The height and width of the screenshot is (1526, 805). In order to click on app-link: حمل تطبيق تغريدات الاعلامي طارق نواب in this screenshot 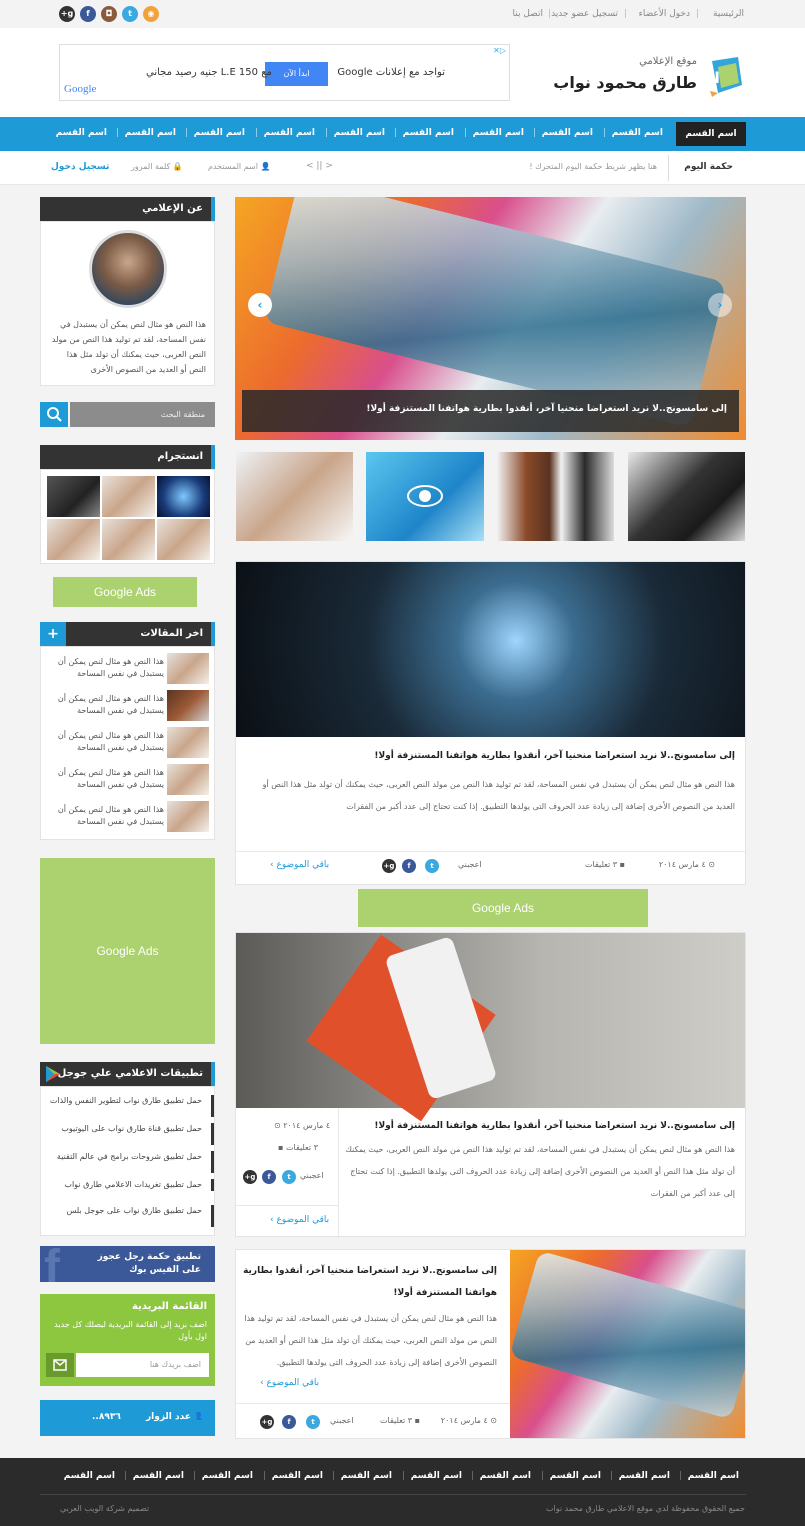, I will do `click(124, 1184)`.